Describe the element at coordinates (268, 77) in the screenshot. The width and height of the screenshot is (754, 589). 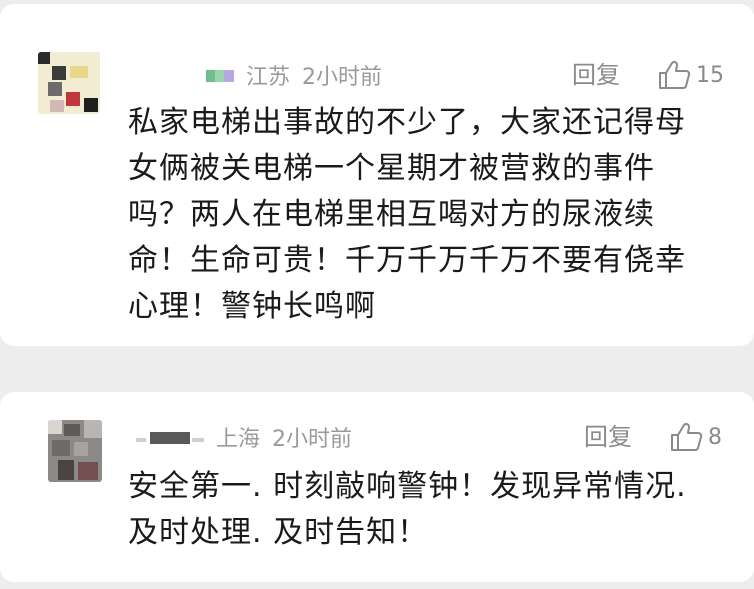
I see `location-label: 江苏` at that location.